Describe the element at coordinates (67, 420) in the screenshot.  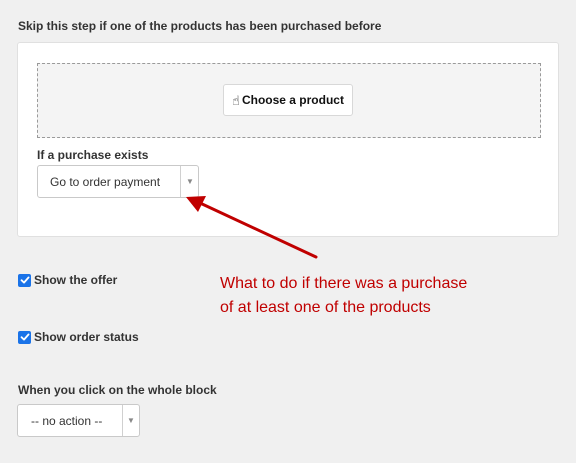
I see `click-action-value: -- no action --` at that location.